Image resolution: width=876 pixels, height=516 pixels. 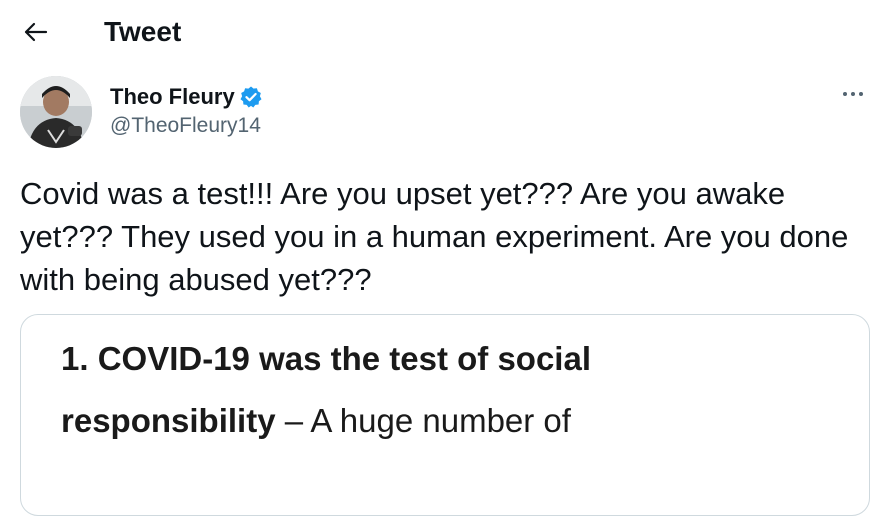 I want to click on more-options-button, so click(x=853, y=94).